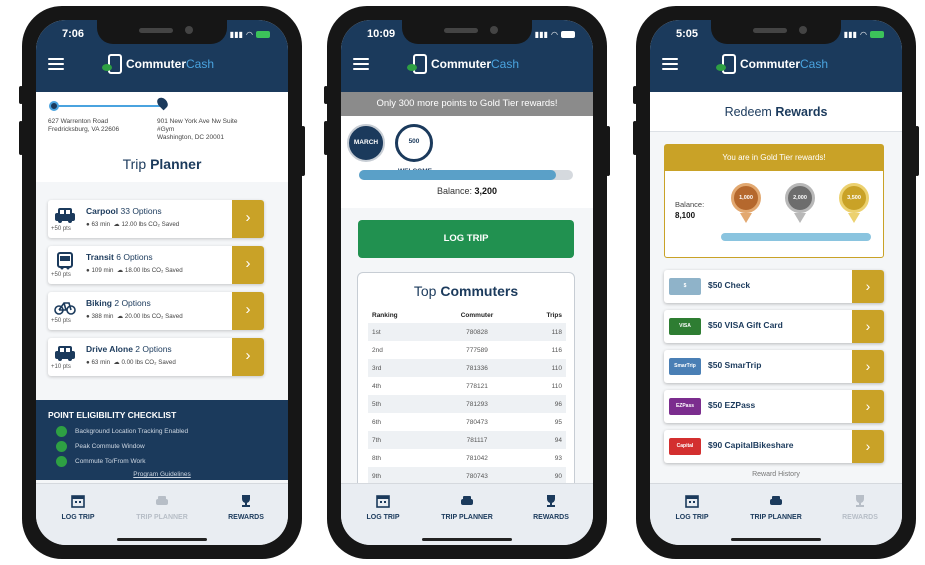 The image size is (925, 565). Describe the element at coordinates (774, 158) in the screenshot. I see `tier-banner: You are in Gold Tier rewards!` at that location.